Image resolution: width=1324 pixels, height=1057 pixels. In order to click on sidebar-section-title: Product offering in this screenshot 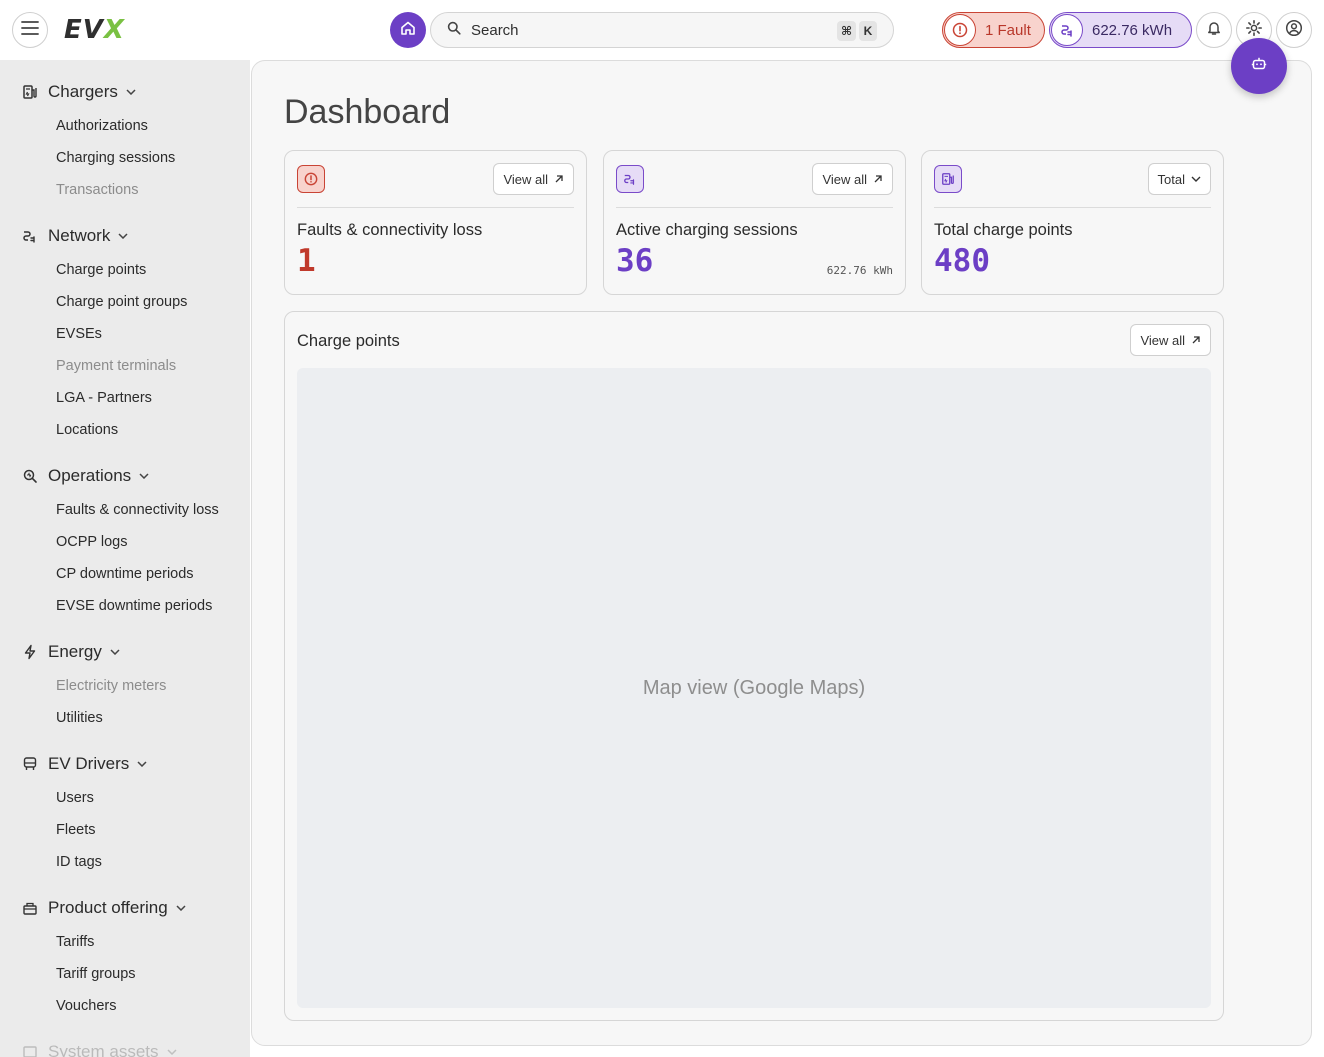, I will do `click(108, 907)`.